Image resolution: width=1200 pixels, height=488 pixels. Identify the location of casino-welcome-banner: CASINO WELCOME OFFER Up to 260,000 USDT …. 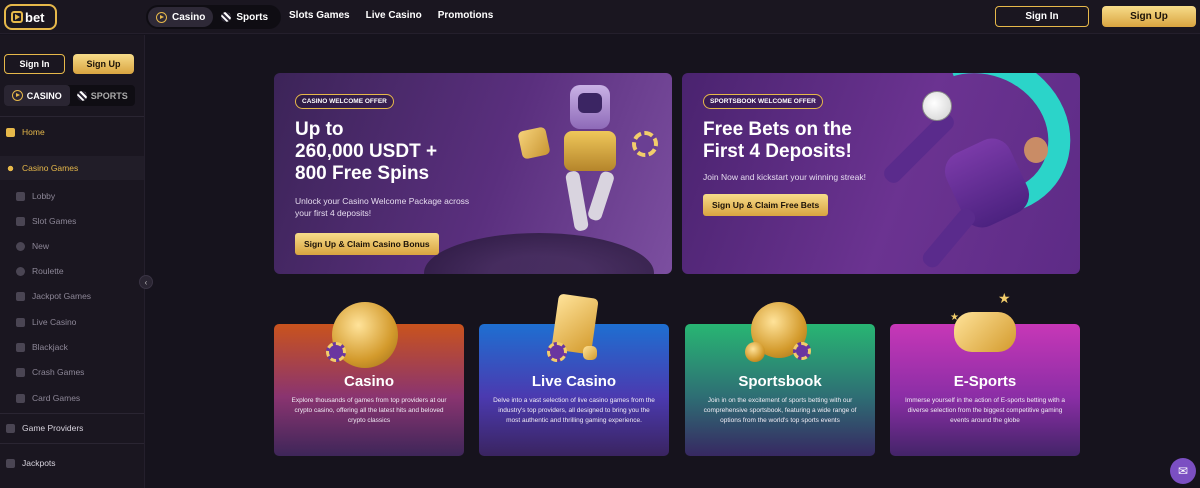
(473, 173).